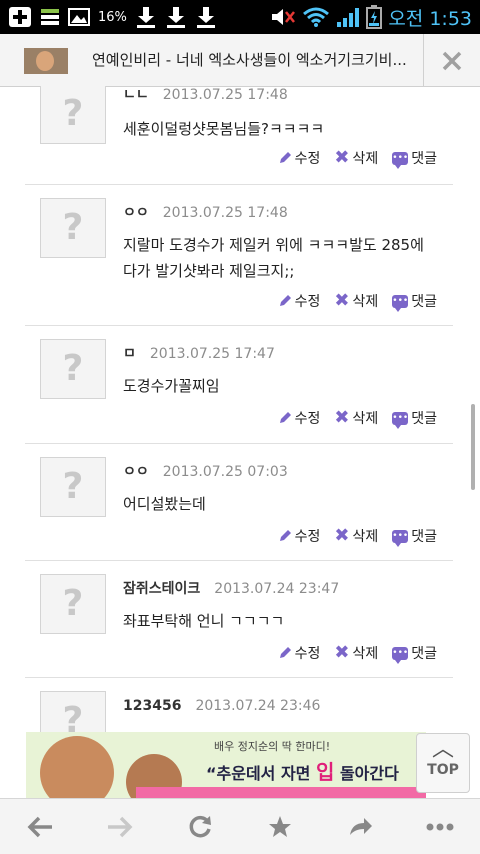 The width and height of the screenshot is (480, 854). I want to click on scroll-to-top-button: ︿ TOP, so click(443, 763).